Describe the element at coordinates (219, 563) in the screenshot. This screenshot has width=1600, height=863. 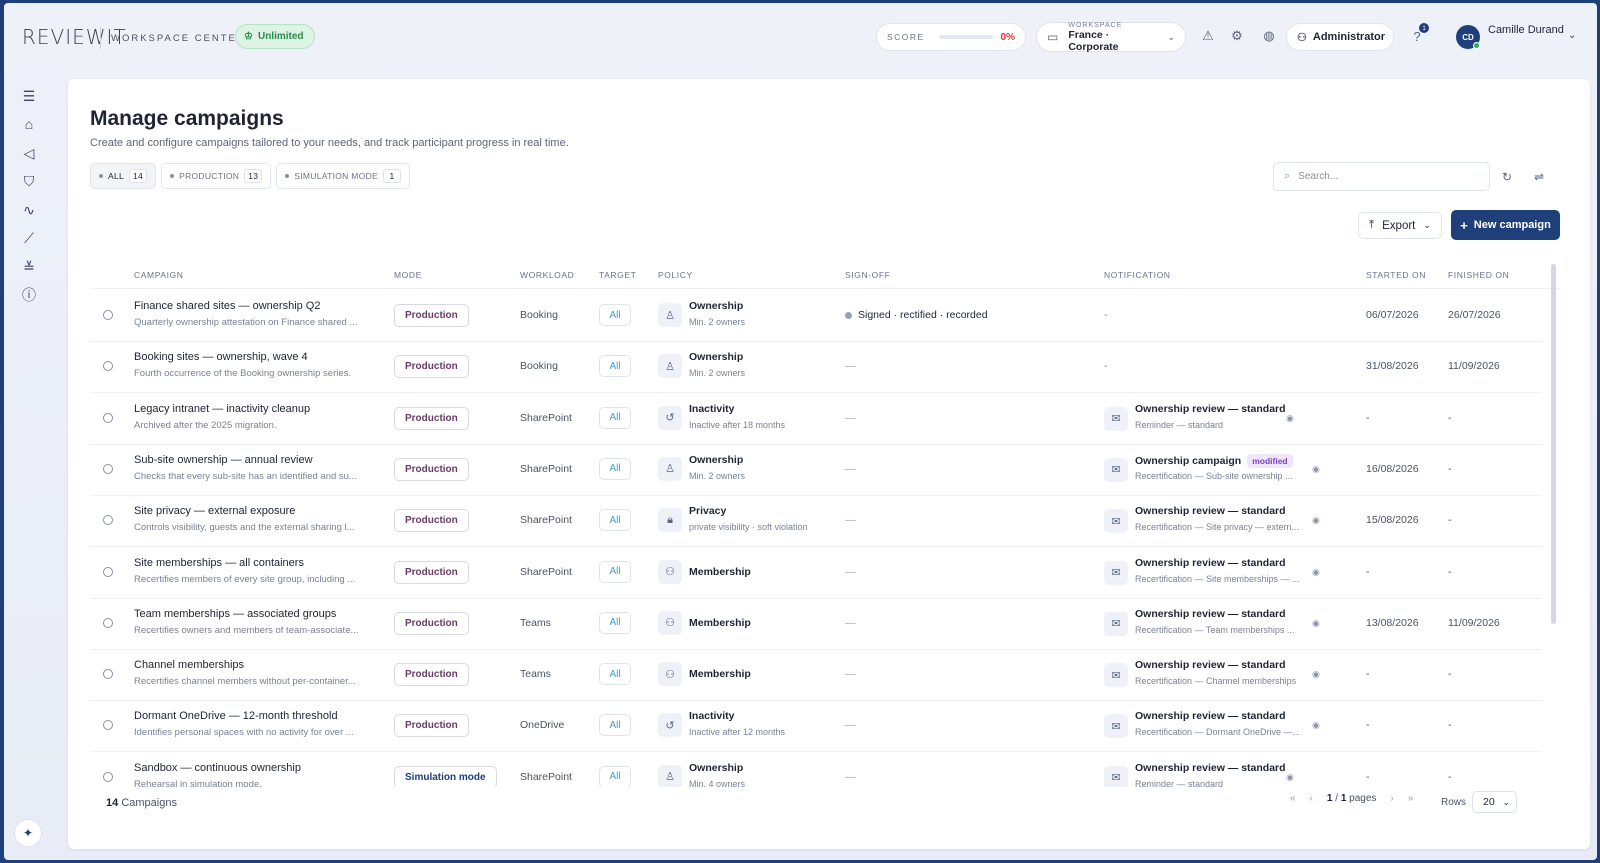
I see `campaign-name: Site memberships — all containers` at that location.